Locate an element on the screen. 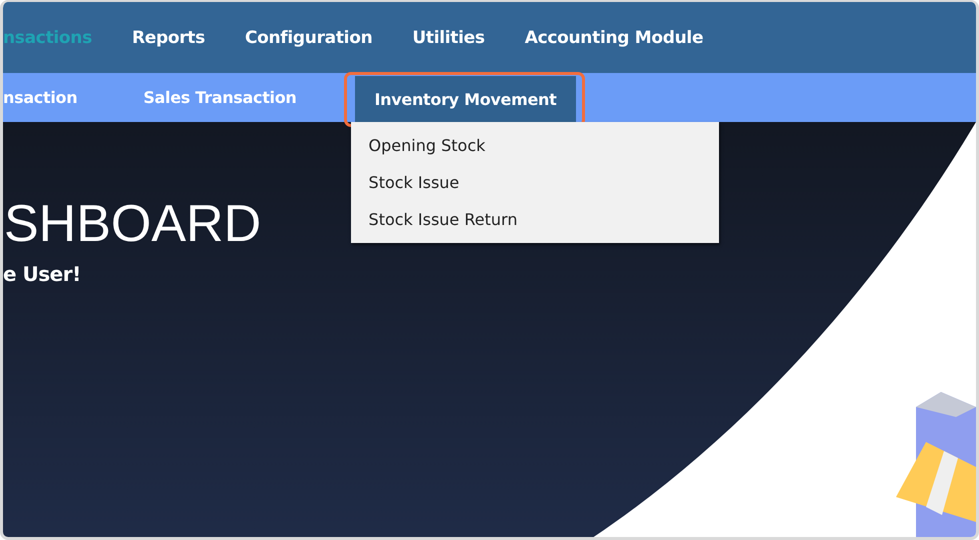 The image size is (979, 540). menu-item: Configuration is located at coordinates (308, 38).